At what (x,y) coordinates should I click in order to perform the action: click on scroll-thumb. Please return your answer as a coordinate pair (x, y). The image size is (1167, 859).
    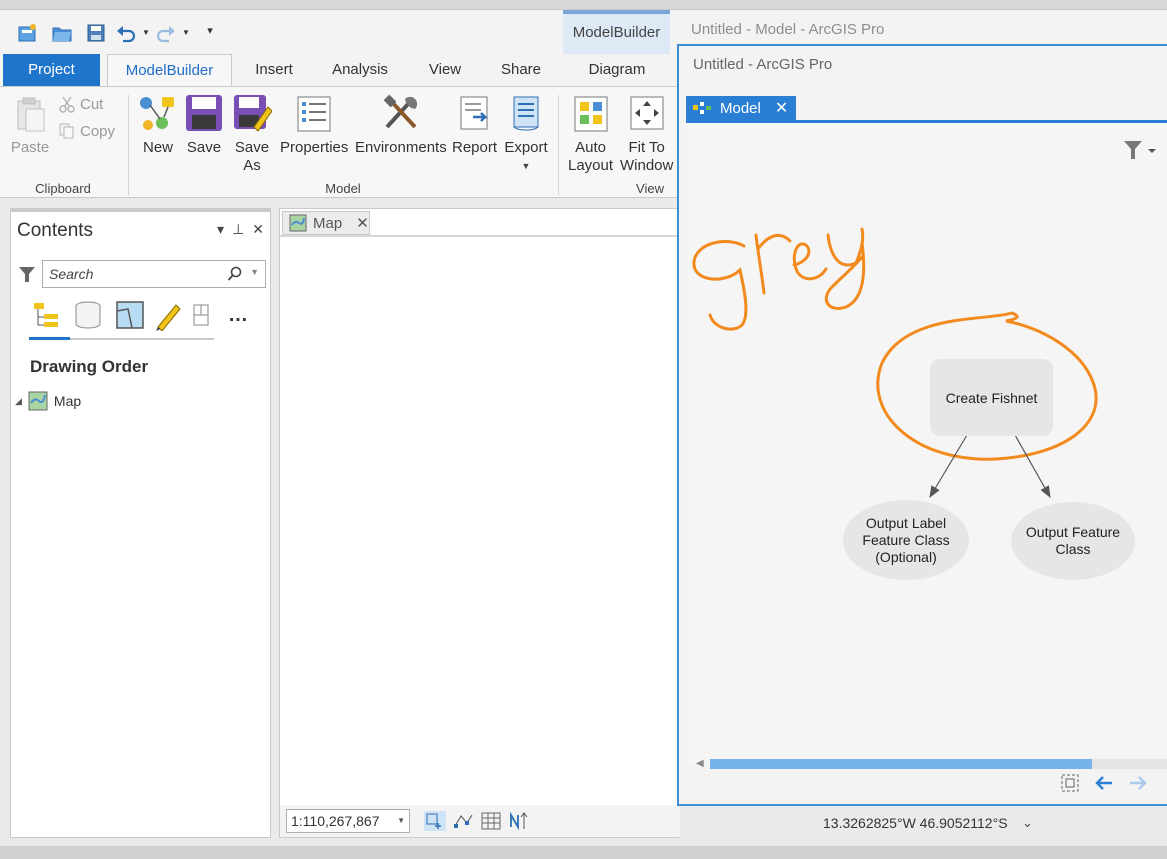
    Looking at the image, I should click on (901, 764).